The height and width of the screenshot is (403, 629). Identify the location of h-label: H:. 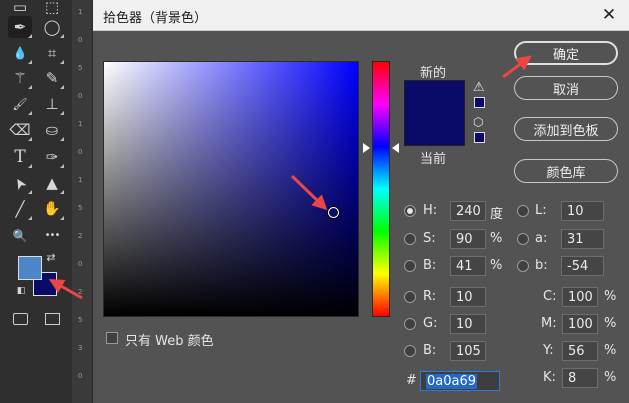
(430, 210).